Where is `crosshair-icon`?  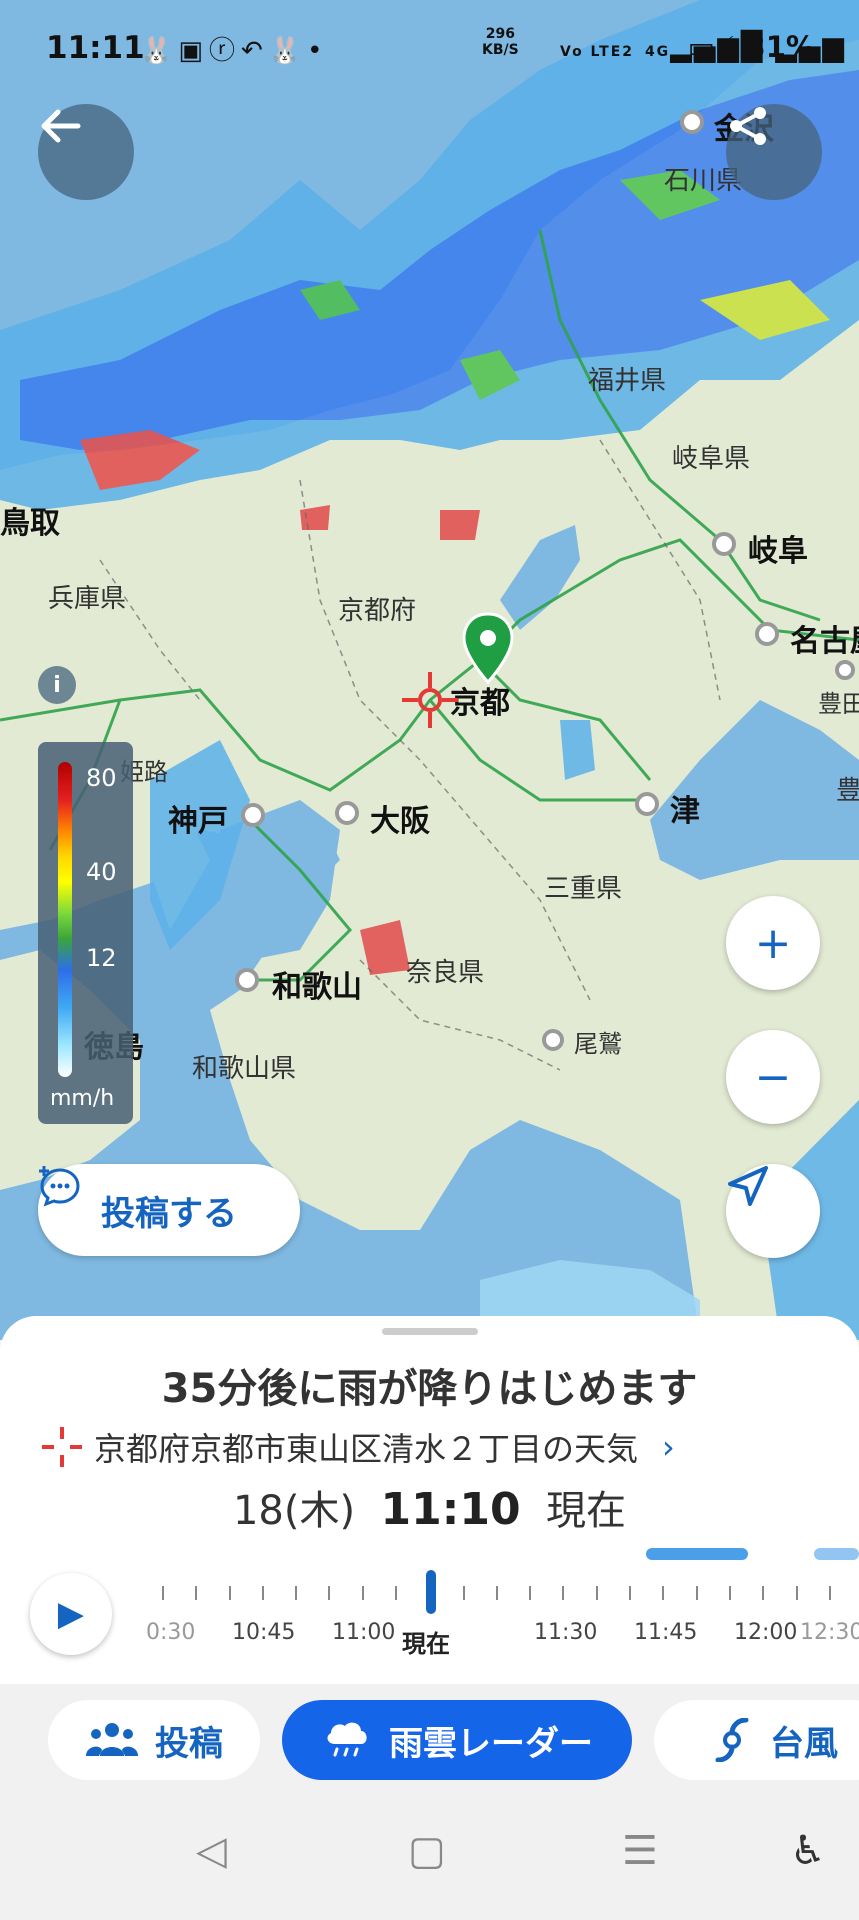 crosshair-icon is located at coordinates (62, 1447).